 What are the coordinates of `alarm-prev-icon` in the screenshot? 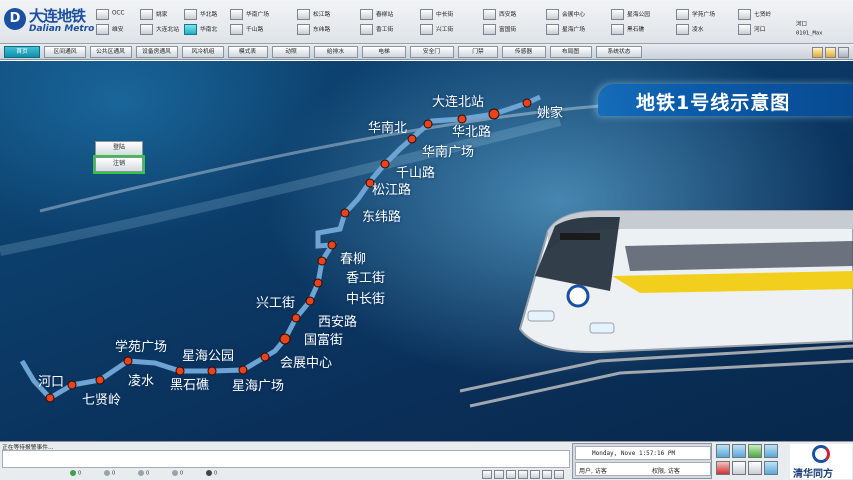 It's located at (523, 474).